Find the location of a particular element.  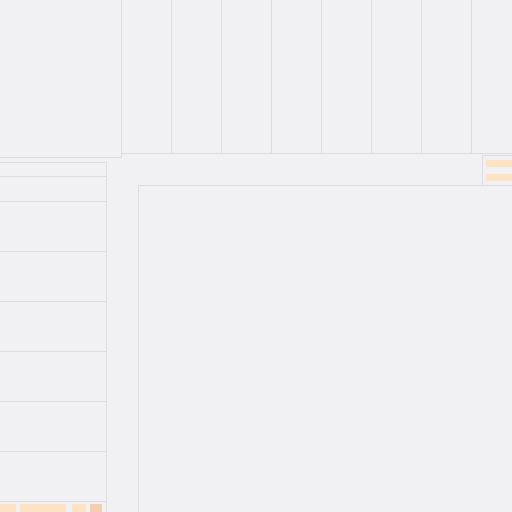

corner-event-cell is located at coordinates (497, 170).